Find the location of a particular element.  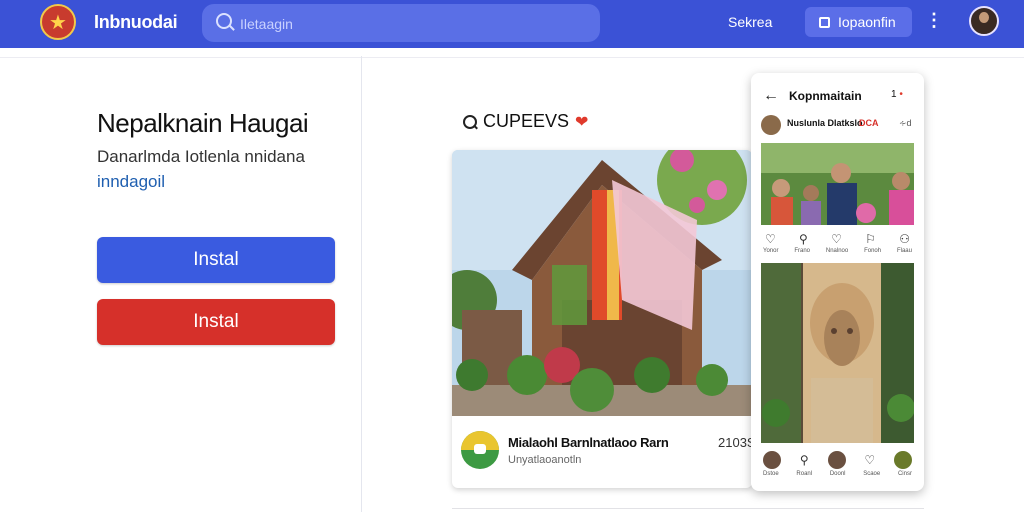

heart-icon: ♡ is located at coordinates (869, 460).